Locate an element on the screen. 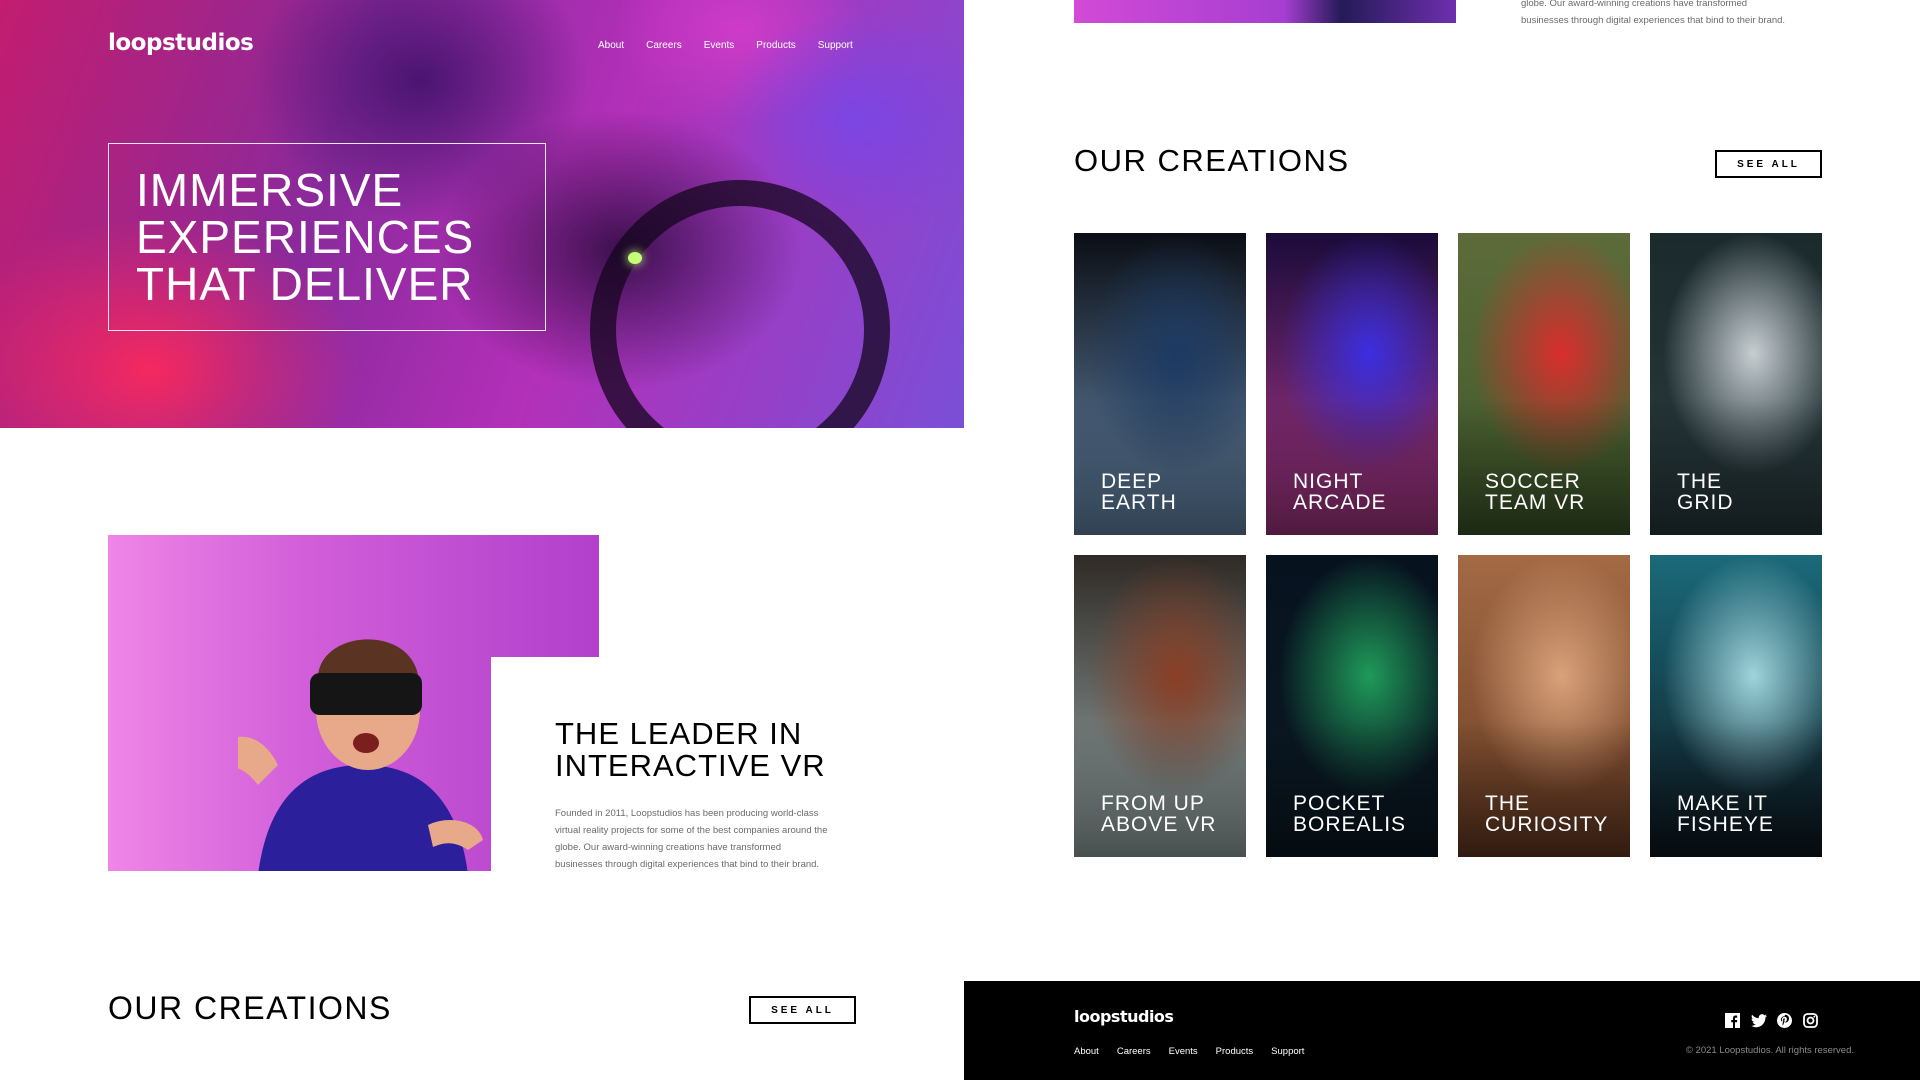  pinterest-icon is located at coordinates (1784, 1020).